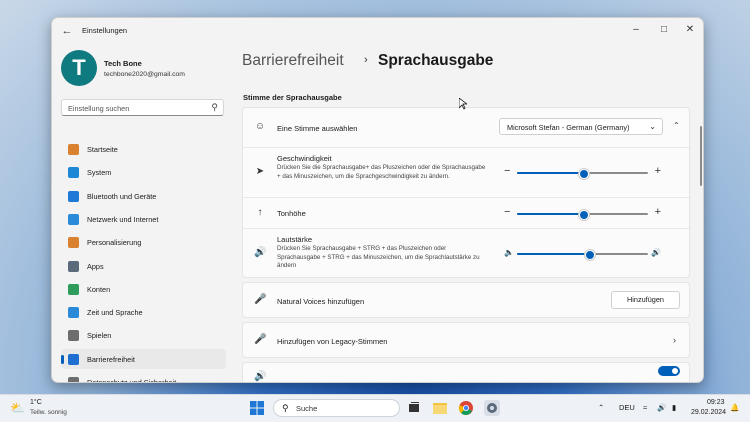 This screenshot has width=750, height=422. I want to click on title-bar: ← Einstellungen – □ ✕, so click(377, 32).